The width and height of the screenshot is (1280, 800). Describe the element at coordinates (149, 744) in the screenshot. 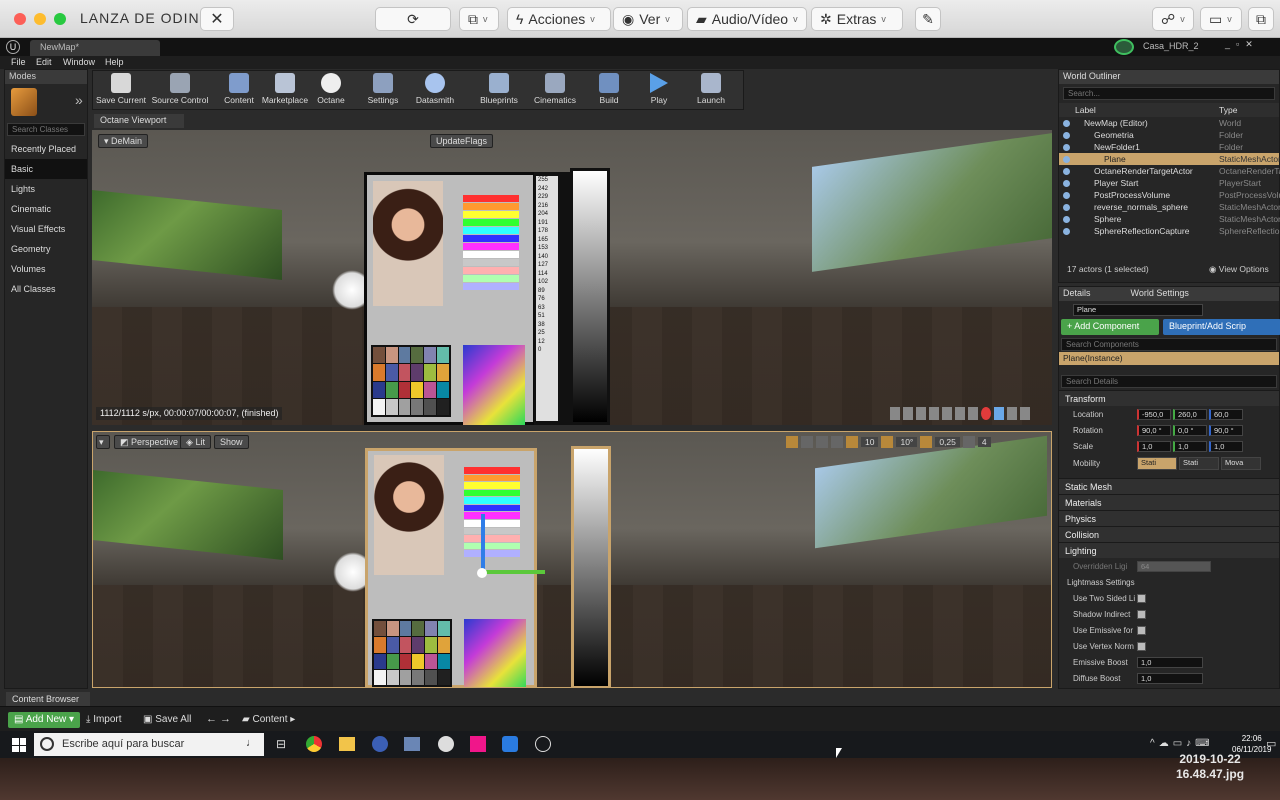

I see `taskbar-search-input: Escribe aquí para buscar ♩` at that location.